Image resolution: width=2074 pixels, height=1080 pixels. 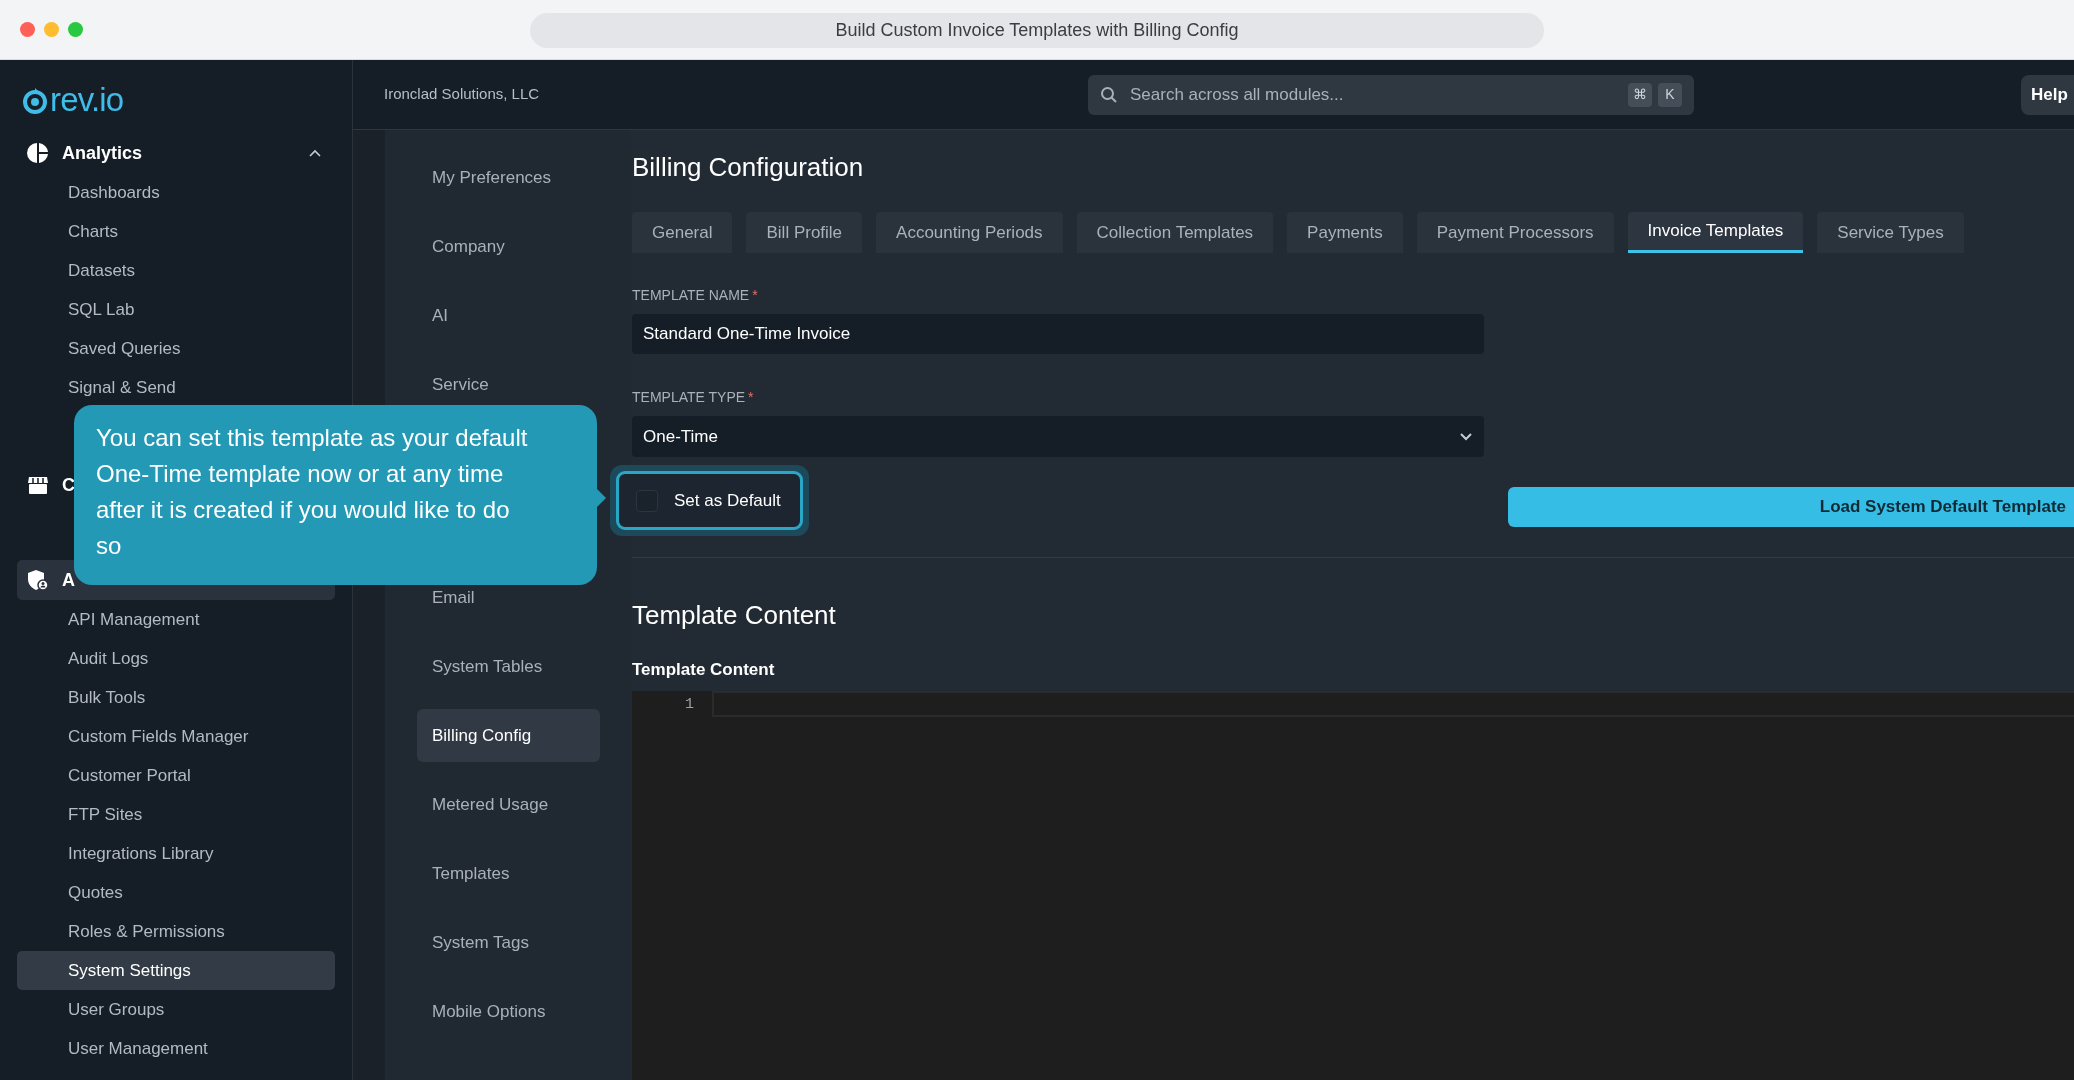 I want to click on page-title: Billing Configuration, so click(x=748, y=167).